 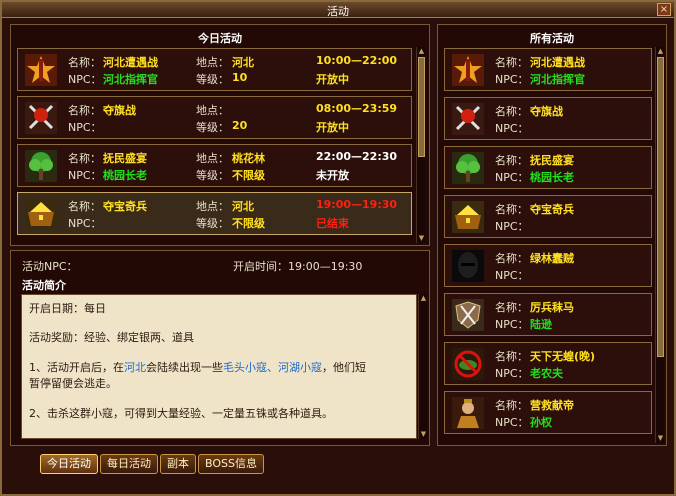 I want to click on window-title: 活动, so click(x=338, y=11).